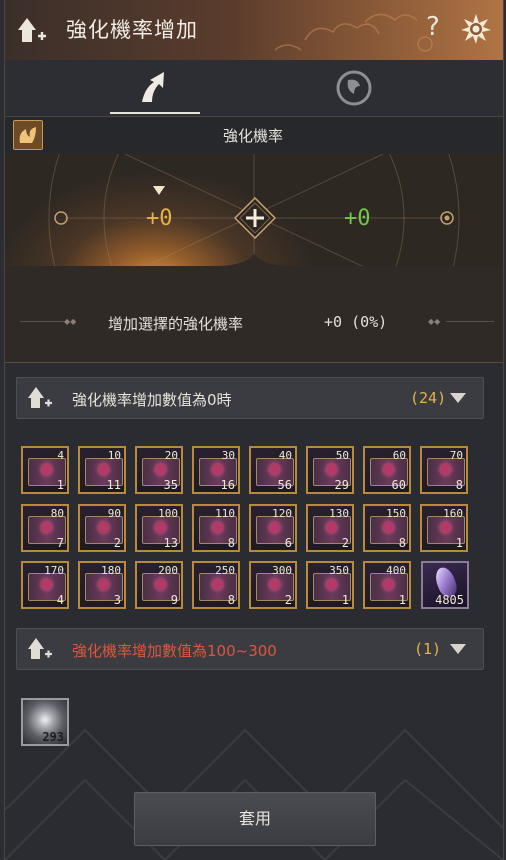 Image resolution: width=506 pixels, height=860 pixels. What do you see at coordinates (387, 470) in the screenshot?
I see `enhance-scroll-slot: 60 60` at bounding box center [387, 470].